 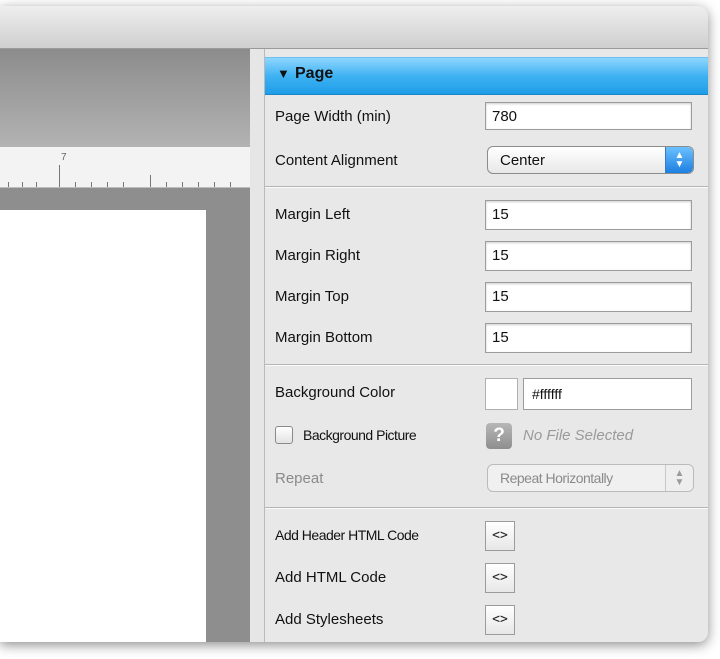 What do you see at coordinates (588, 256) in the screenshot?
I see `margin-right-input: 15` at bounding box center [588, 256].